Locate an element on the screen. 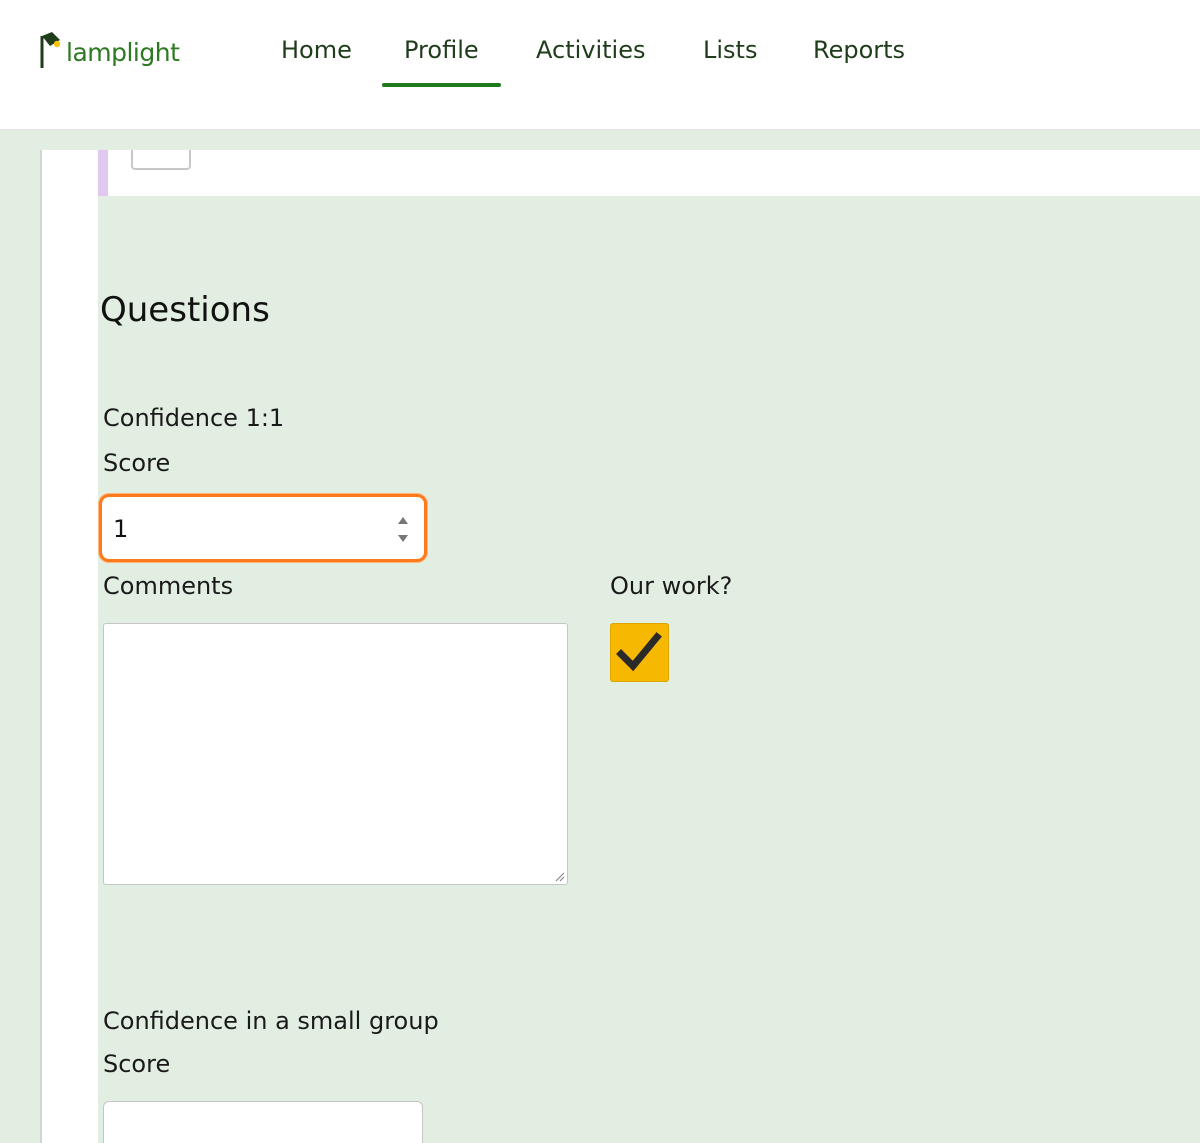  score-value: 1 is located at coordinates (121, 529).